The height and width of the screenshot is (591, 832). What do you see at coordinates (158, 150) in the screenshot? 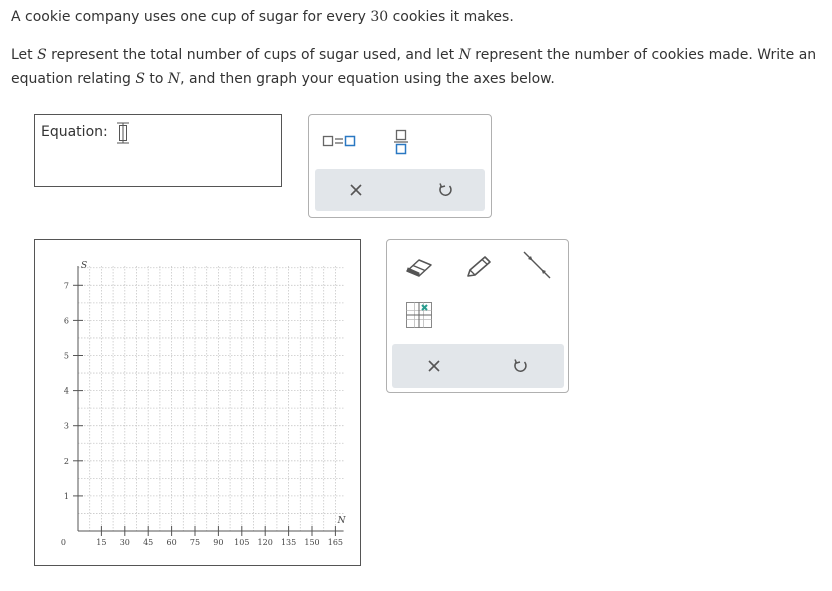
I see `equation-box: Equation:` at bounding box center [158, 150].